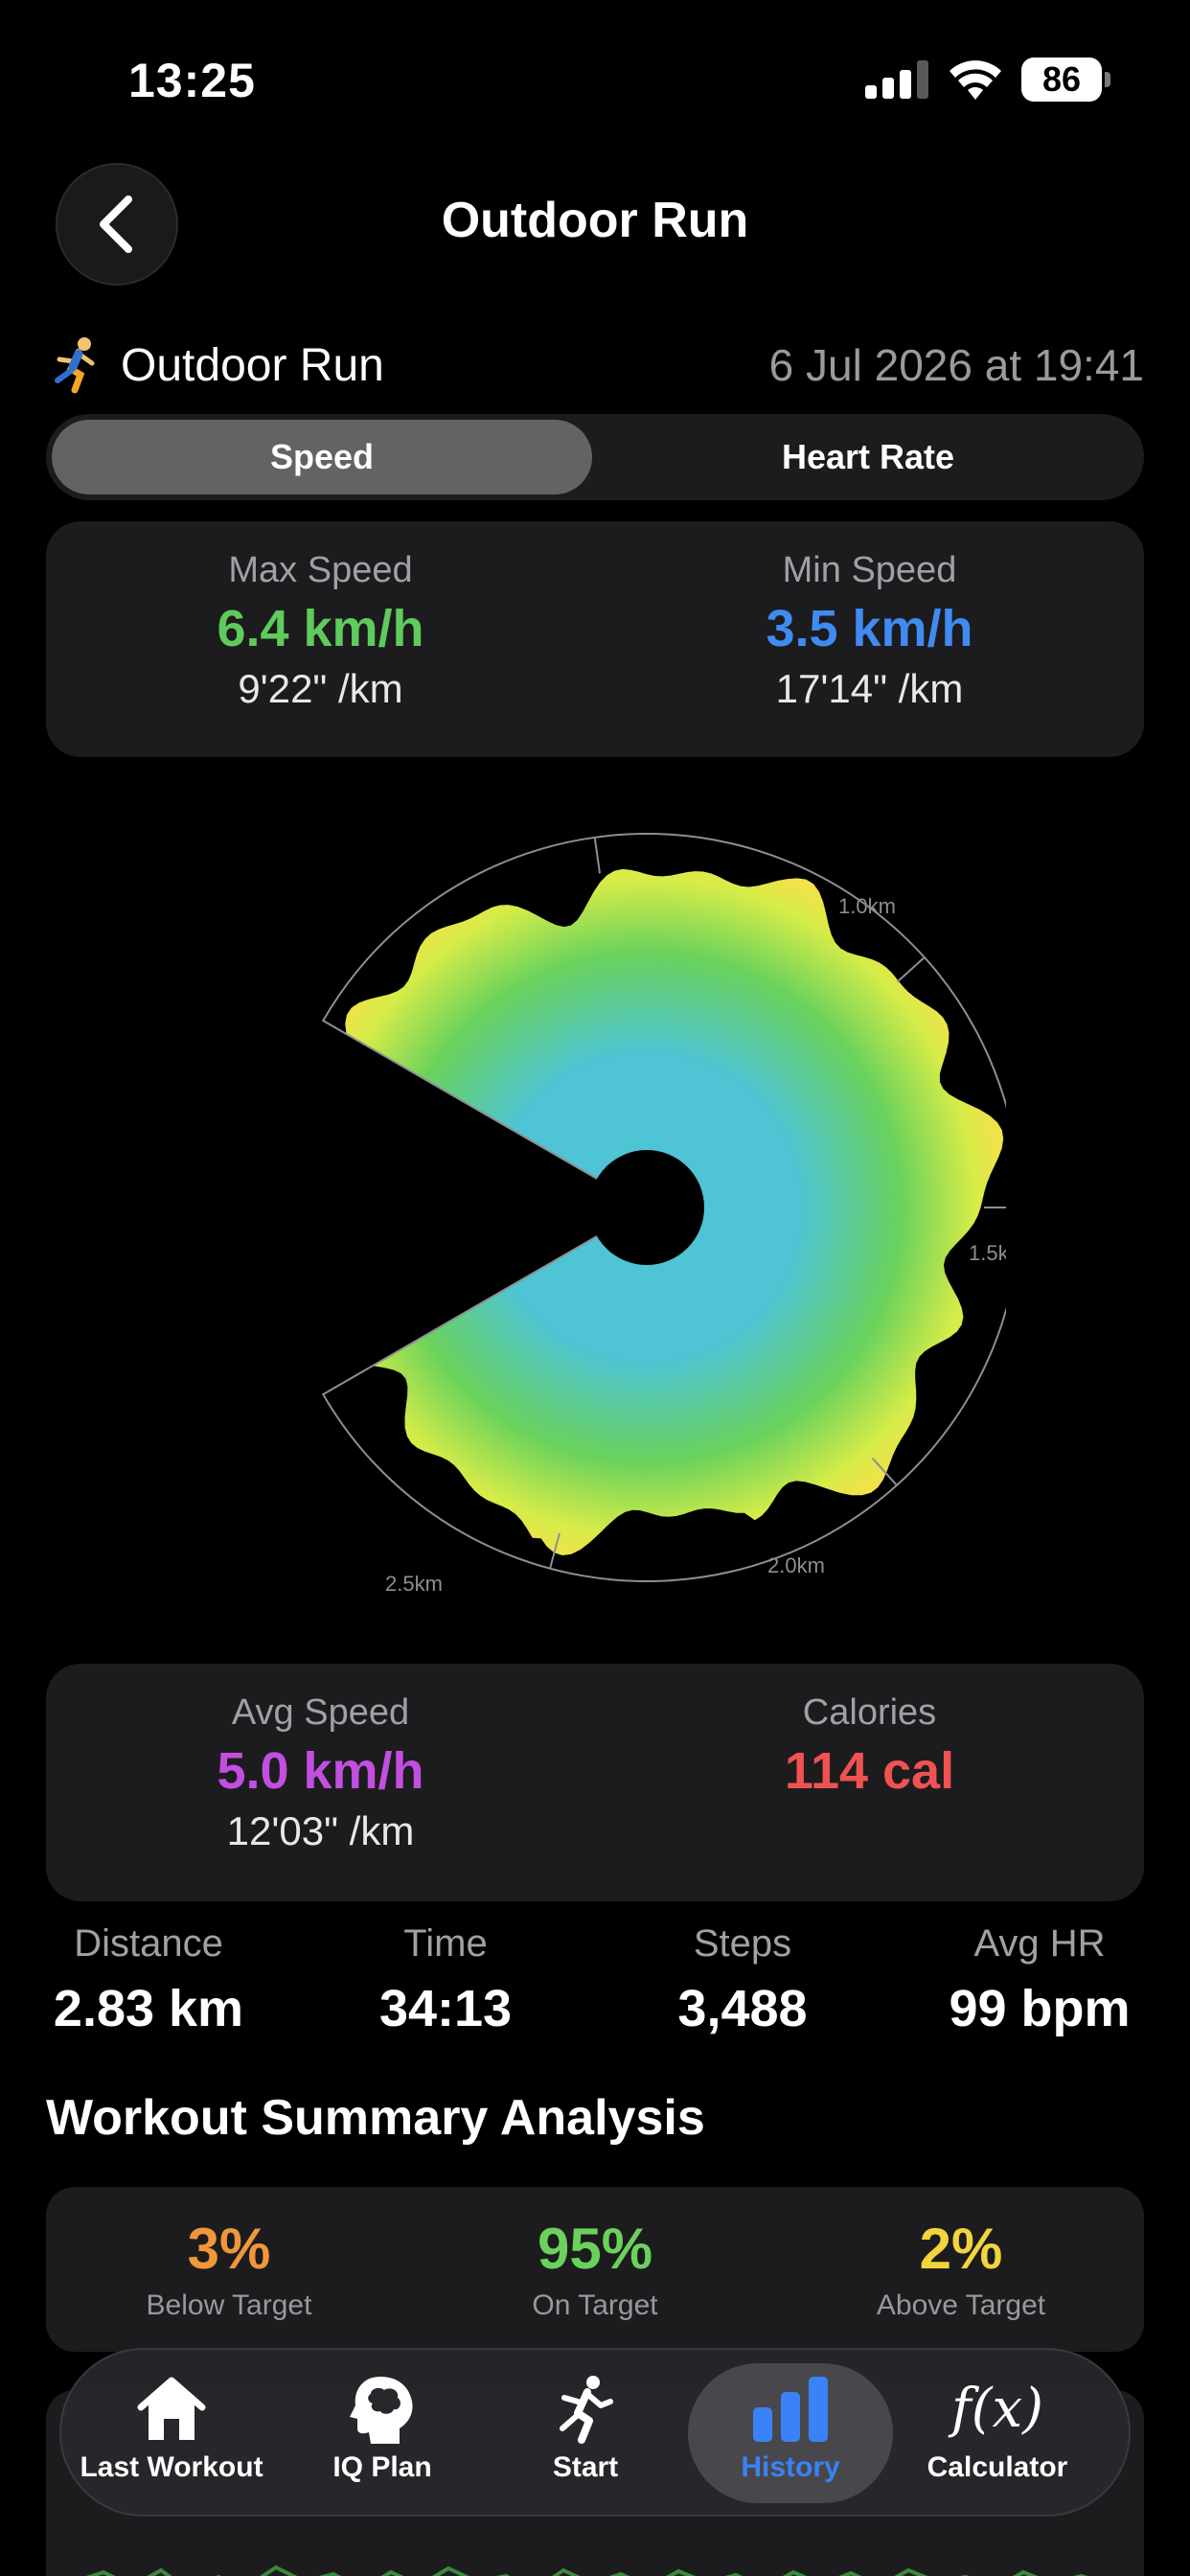  What do you see at coordinates (148, 2008) in the screenshot?
I see `stat-value: 2.83 km` at bounding box center [148, 2008].